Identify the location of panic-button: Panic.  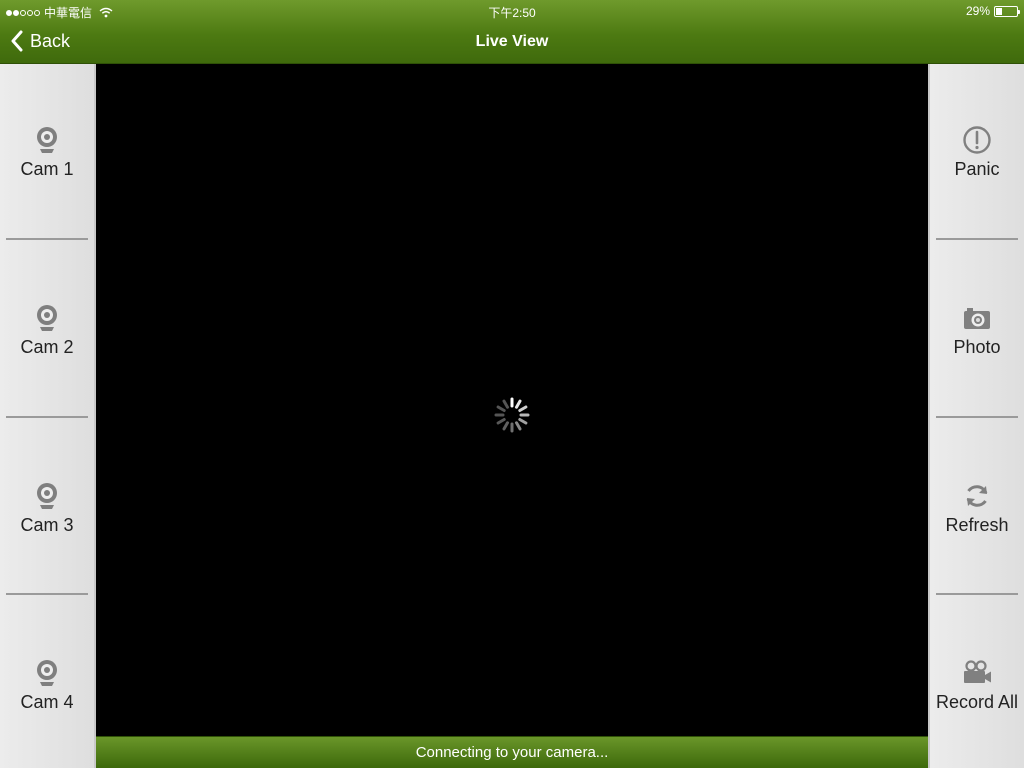
(977, 152).